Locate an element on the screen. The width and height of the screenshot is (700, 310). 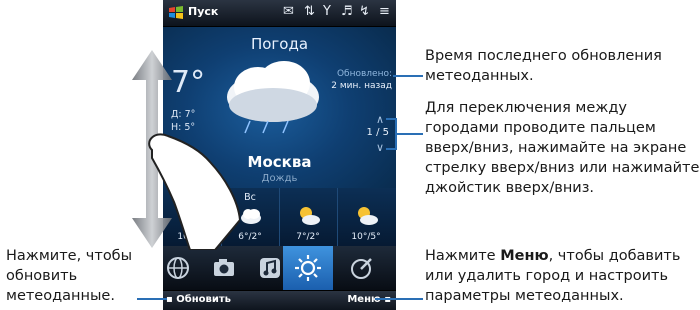
callout-line-update is located at coordinates (408, 76).